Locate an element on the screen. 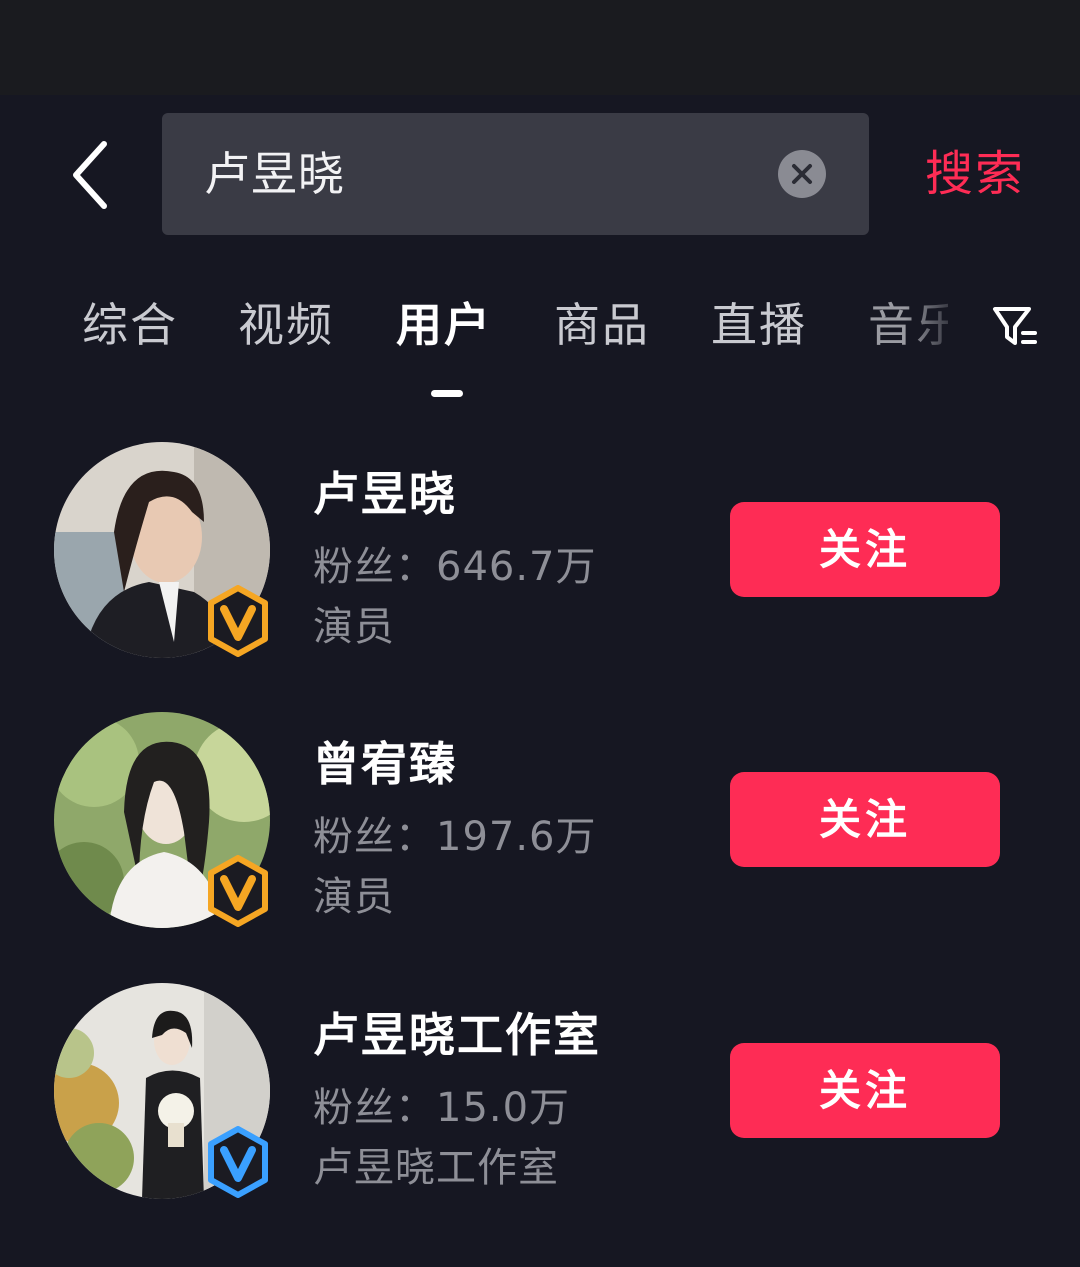  active-tab-indicator is located at coordinates (447, 393).